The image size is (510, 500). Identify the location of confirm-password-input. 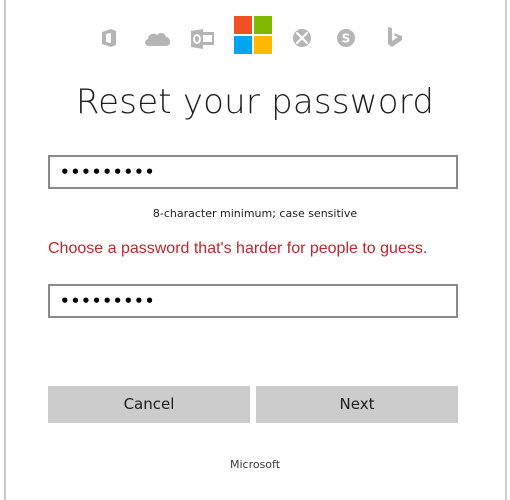
(253, 301).